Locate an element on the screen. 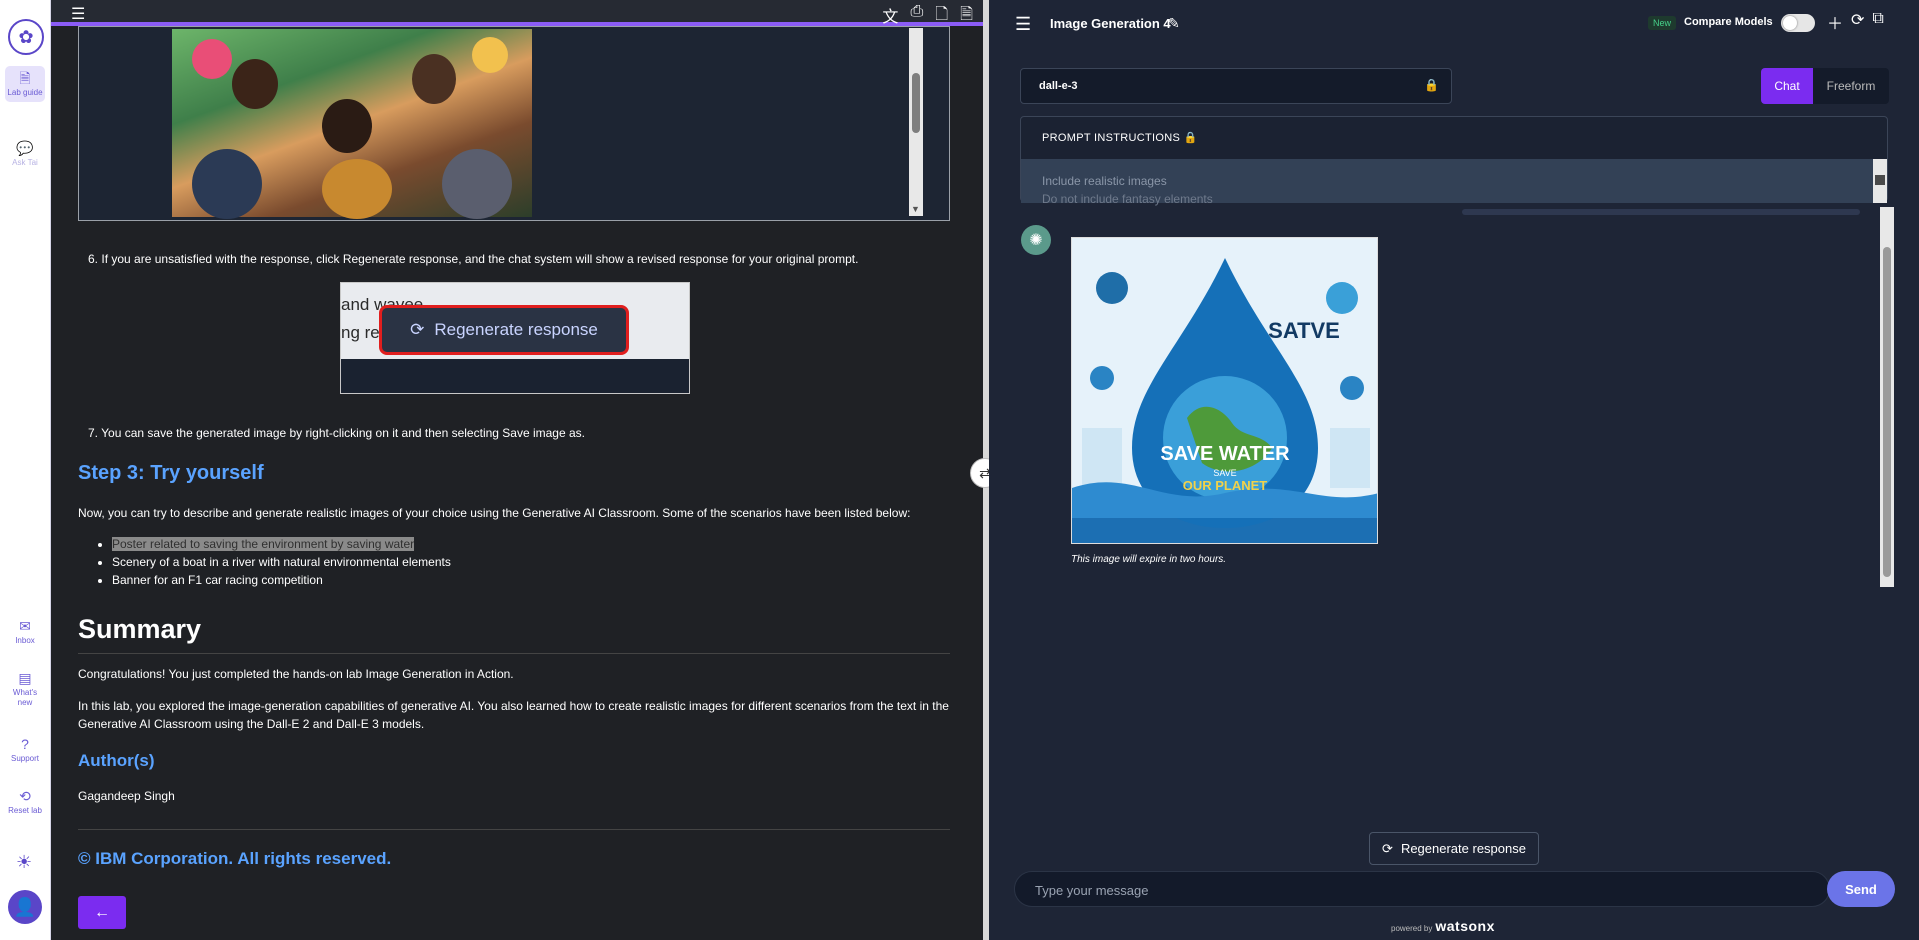 This screenshot has height=940, width=1919. rail-label: Ask Tai is located at coordinates (25, 162).